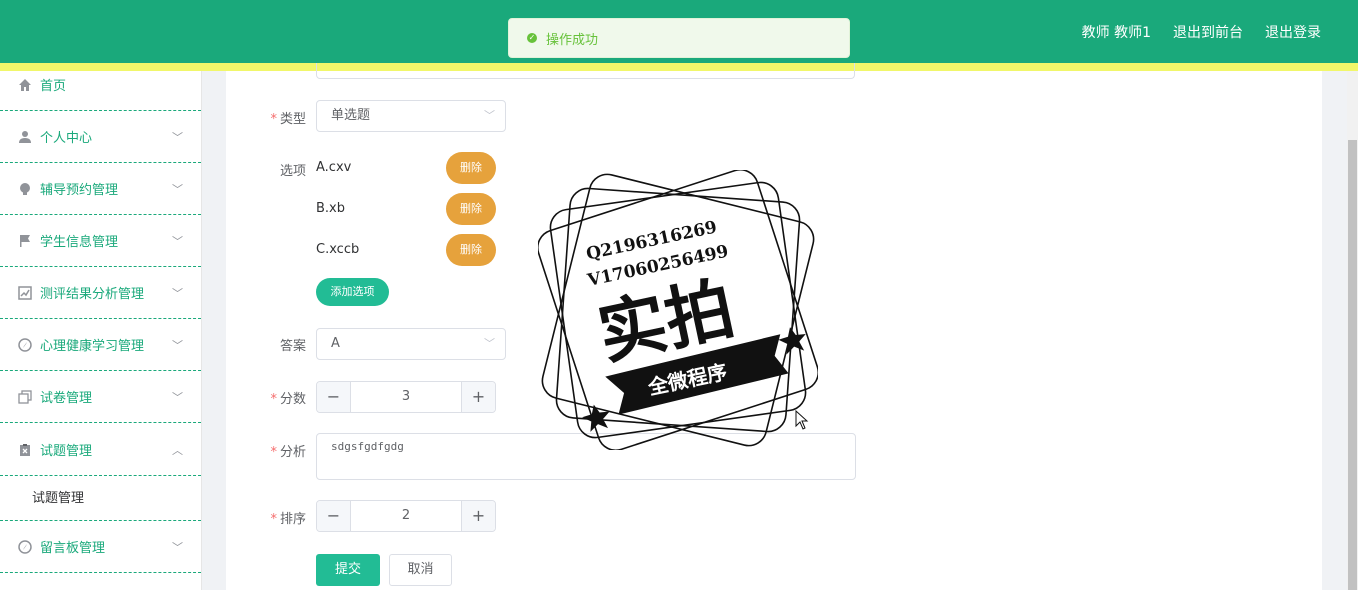 The width and height of the screenshot is (1358, 590). I want to click on order-label: * 排序, so click(288, 519).